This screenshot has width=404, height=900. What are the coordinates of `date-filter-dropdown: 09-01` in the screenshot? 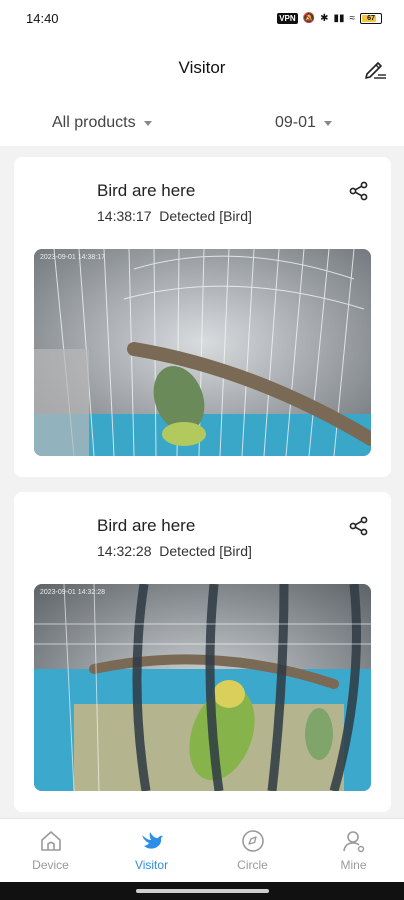 It's located at (303, 123).